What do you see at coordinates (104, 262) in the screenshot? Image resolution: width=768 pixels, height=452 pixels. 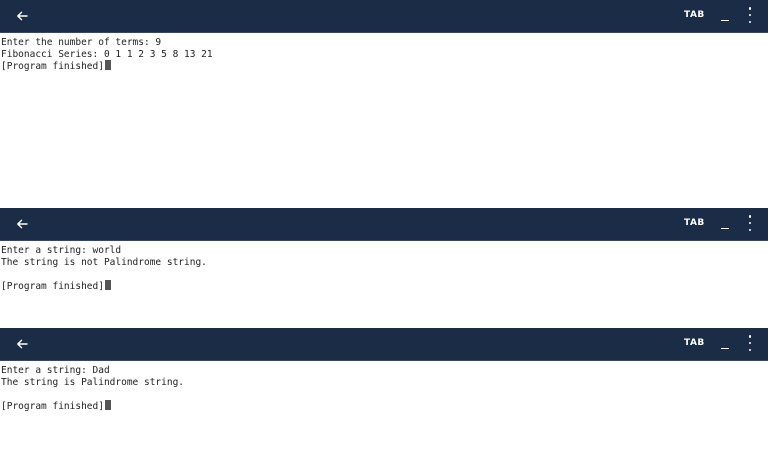 I see `output-line: The string is not Palindrome string.` at bounding box center [104, 262].